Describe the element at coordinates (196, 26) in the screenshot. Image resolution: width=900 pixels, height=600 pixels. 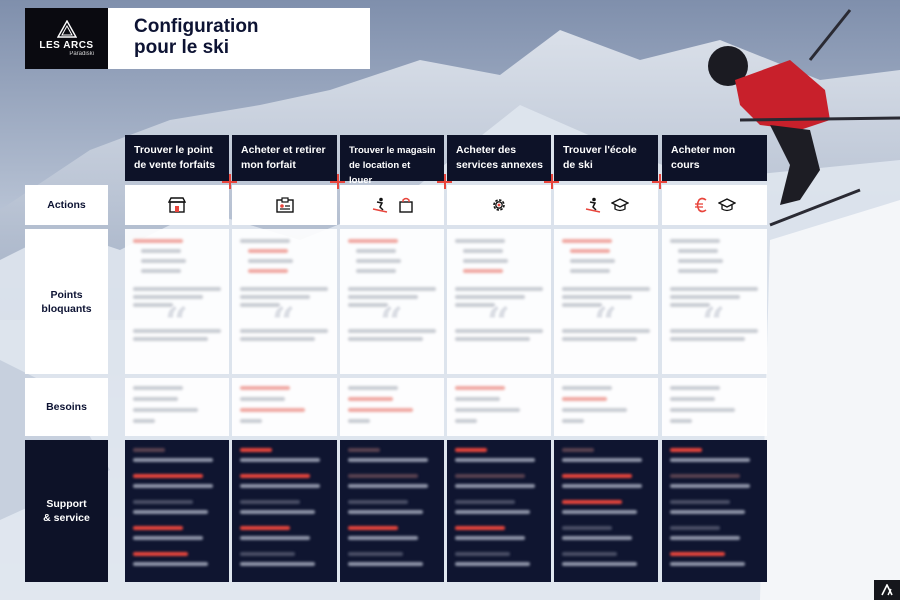
I see `page-title-line1: Configuration` at that location.